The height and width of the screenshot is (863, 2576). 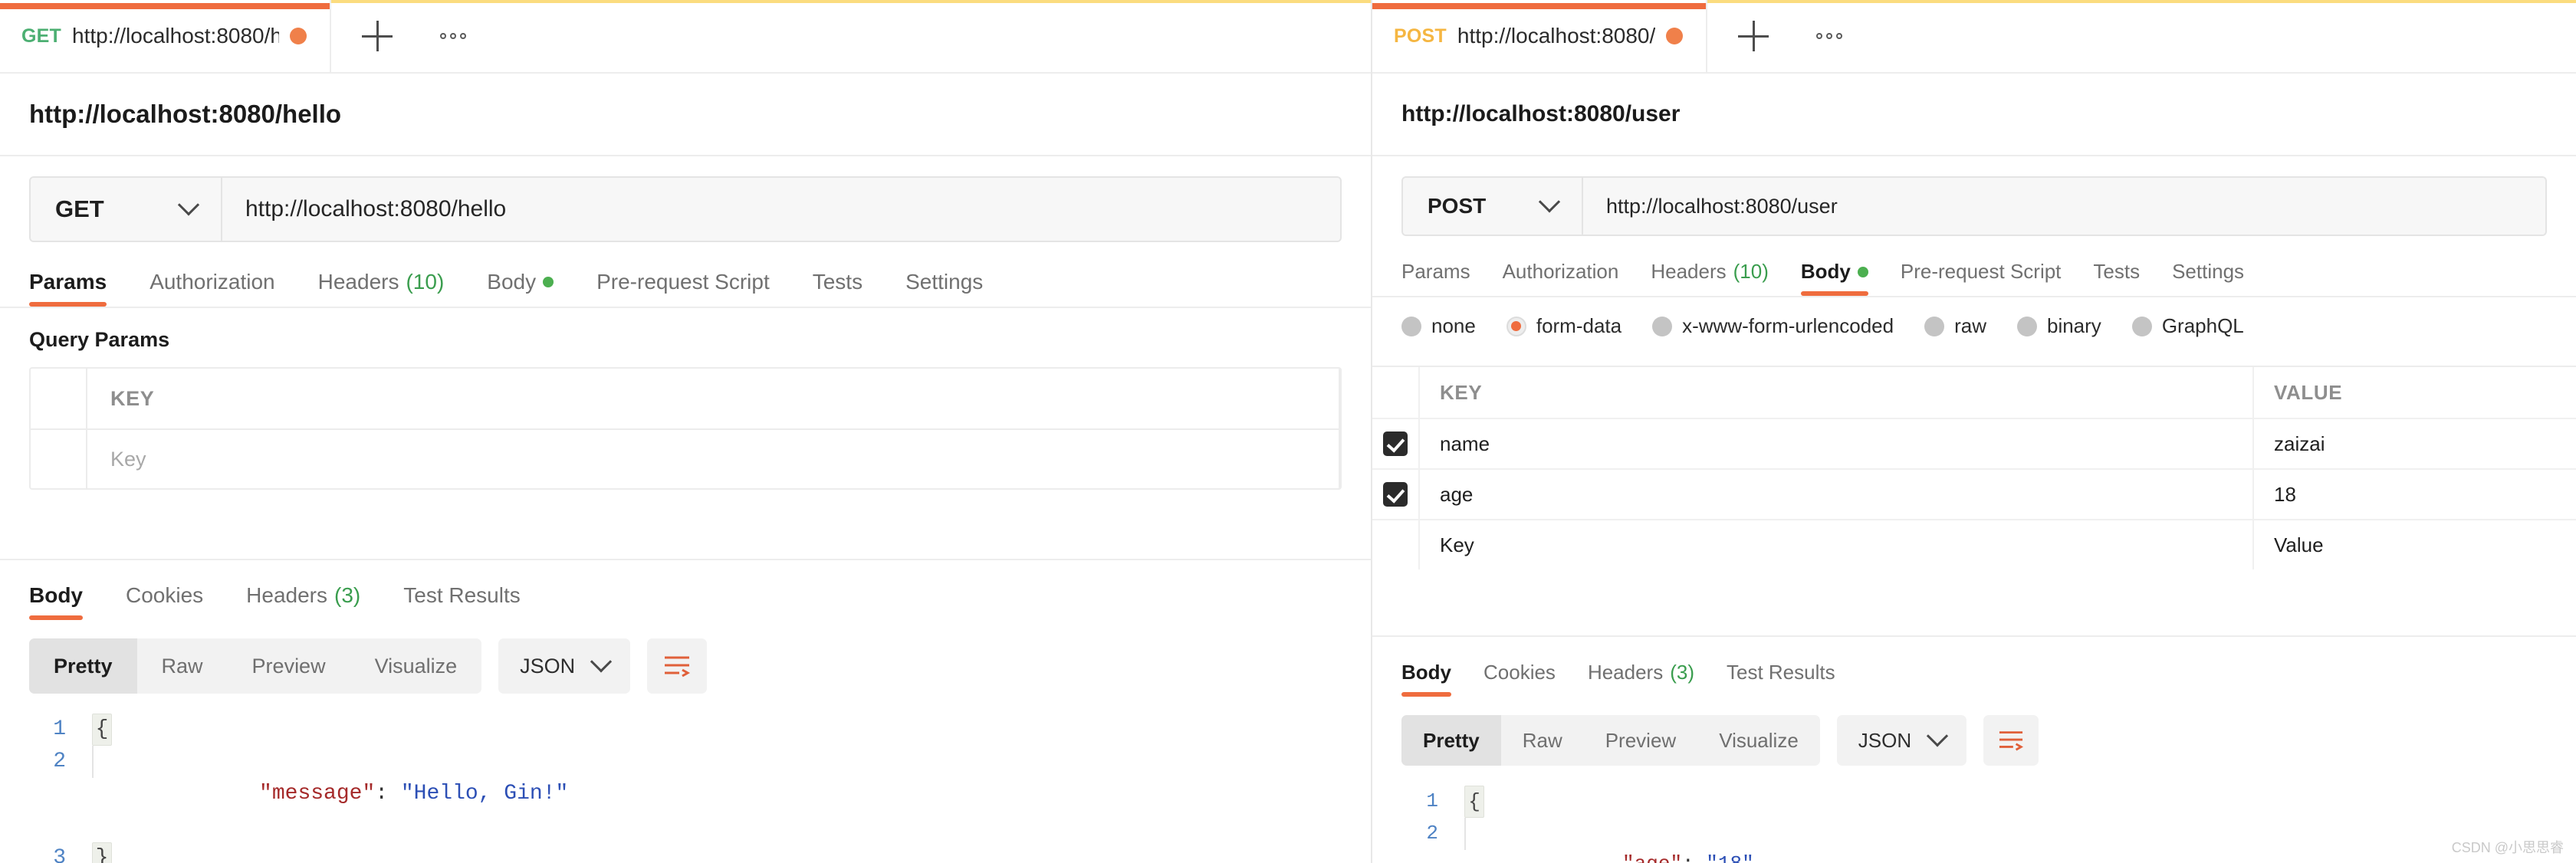 I want to click on right-format-bar: Pretty Raw Preview Visualize JSON, so click(x=1974, y=731).